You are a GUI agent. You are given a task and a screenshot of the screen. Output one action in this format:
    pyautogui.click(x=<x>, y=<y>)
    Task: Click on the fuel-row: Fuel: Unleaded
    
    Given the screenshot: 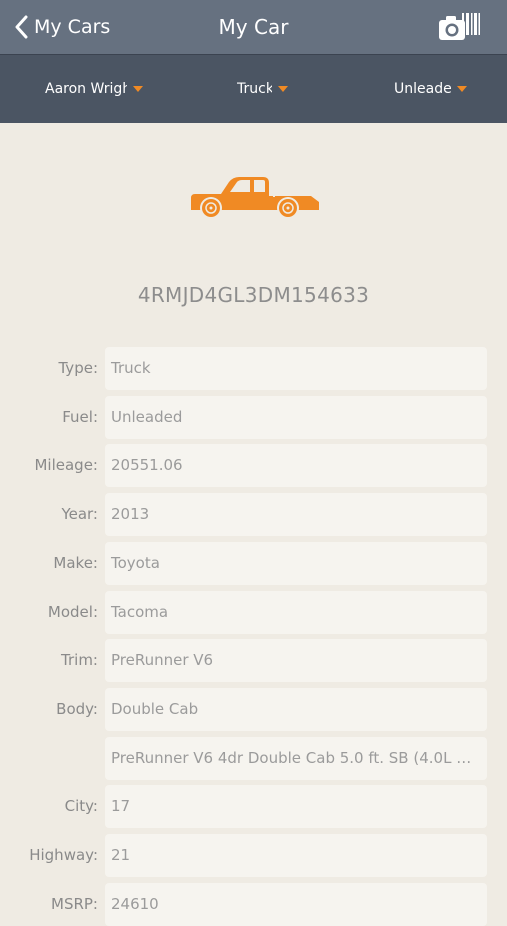 What is the action you would take?
    pyautogui.click(x=253, y=417)
    